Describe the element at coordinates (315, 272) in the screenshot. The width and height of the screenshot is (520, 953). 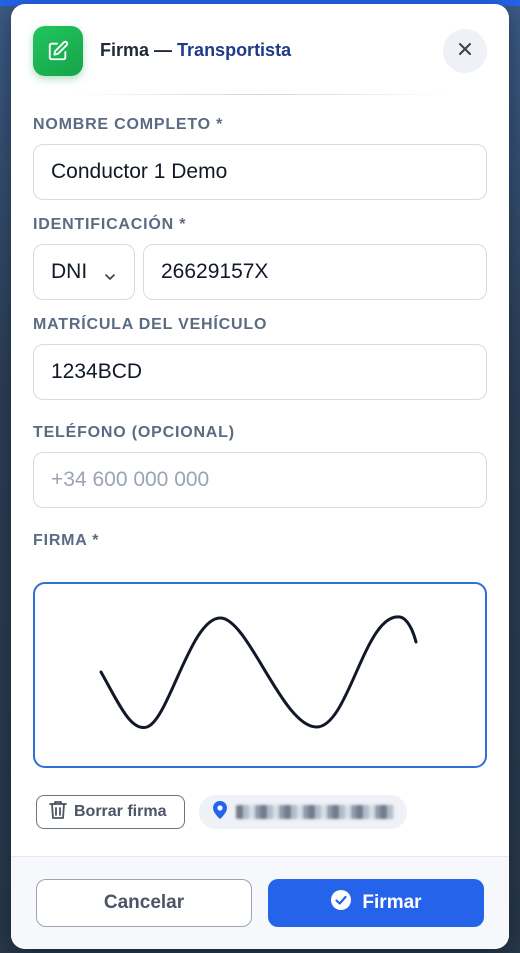
I see `identification-number-input: 26629157X` at that location.